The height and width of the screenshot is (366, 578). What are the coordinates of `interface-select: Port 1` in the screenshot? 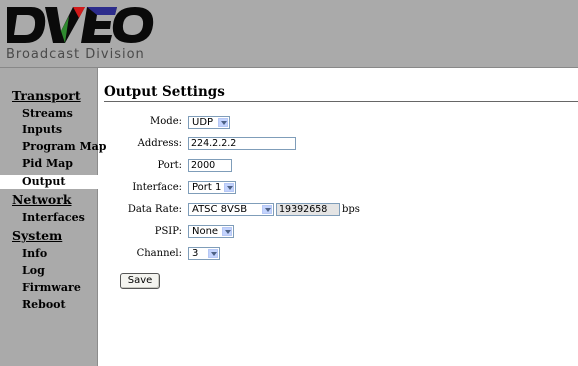 It's located at (212, 187).